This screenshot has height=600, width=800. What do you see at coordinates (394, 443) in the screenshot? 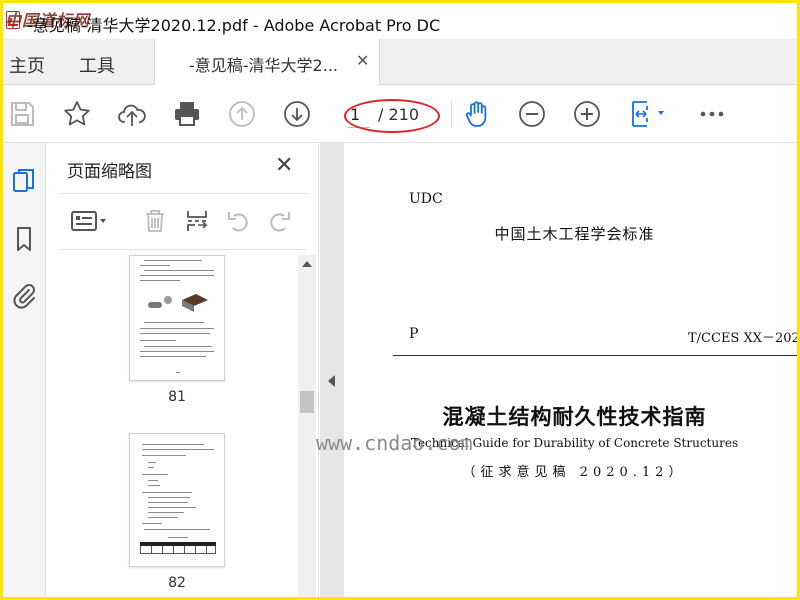
I see `site-watermark: www.cndao.com` at bounding box center [394, 443].